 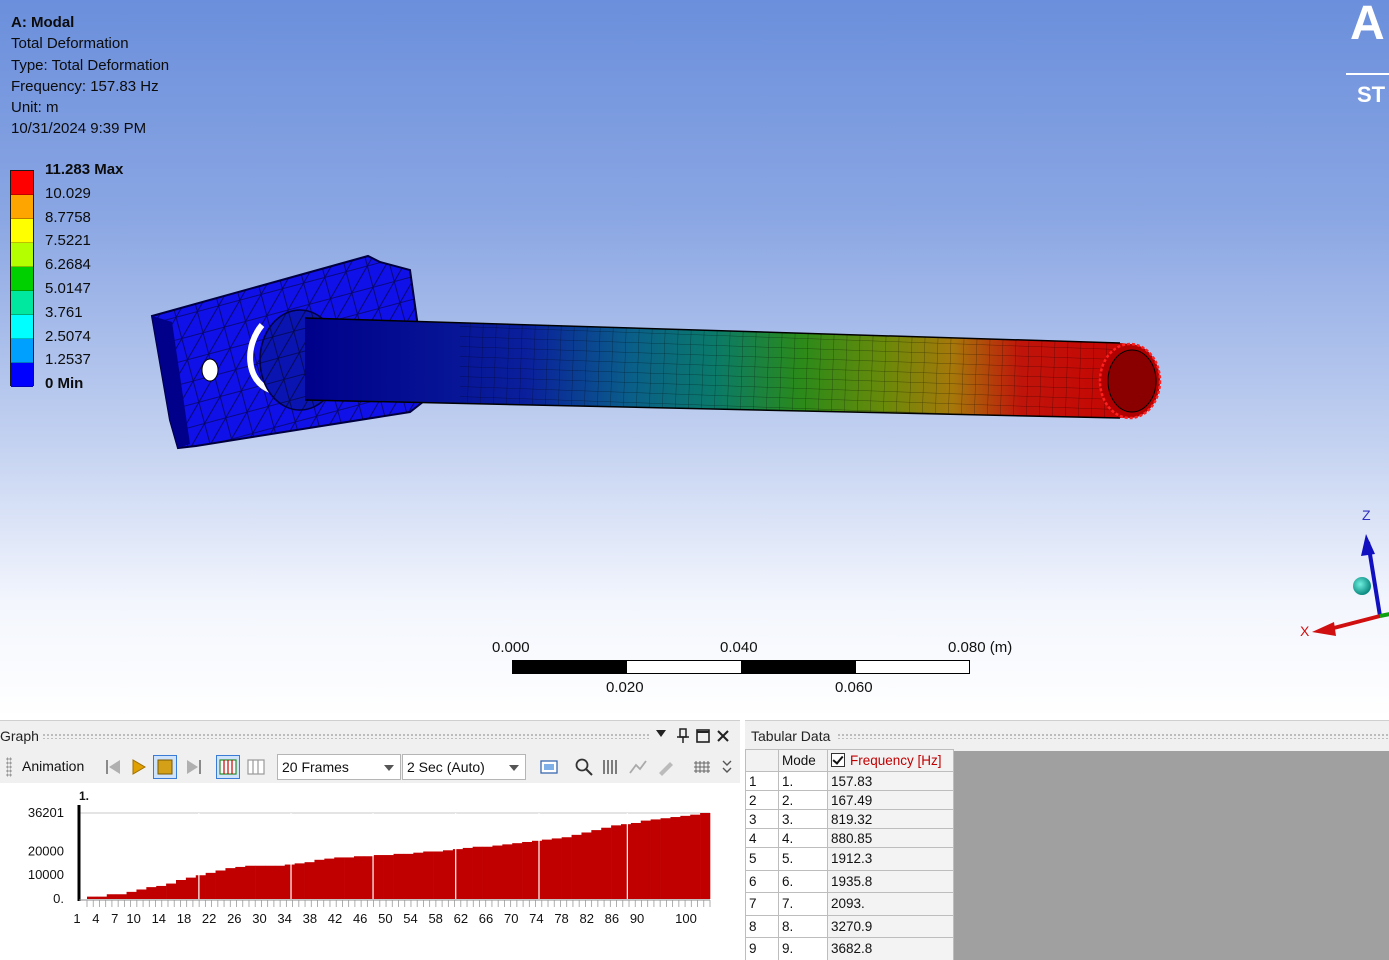 I want to click on y-tick-label: 0., so click(x=58, y=898).